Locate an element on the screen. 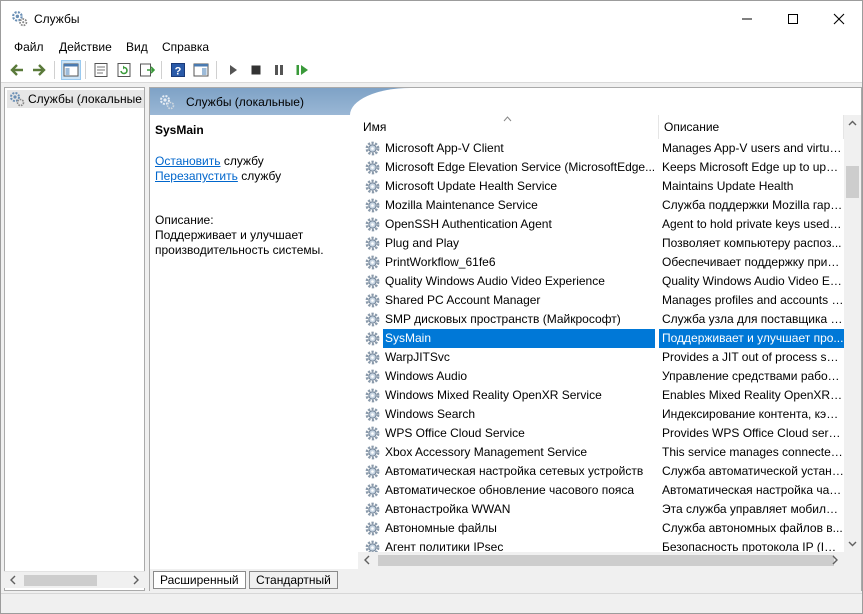 The image size is (863, 614). refresh-button is located at coordinates (124, 70).